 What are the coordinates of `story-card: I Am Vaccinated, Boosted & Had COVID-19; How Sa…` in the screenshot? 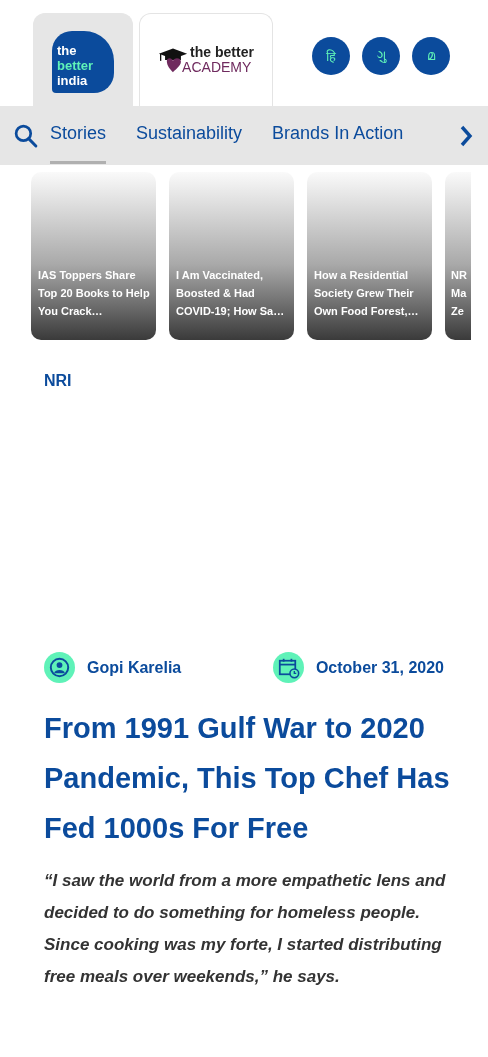 It's located at (231, 256).